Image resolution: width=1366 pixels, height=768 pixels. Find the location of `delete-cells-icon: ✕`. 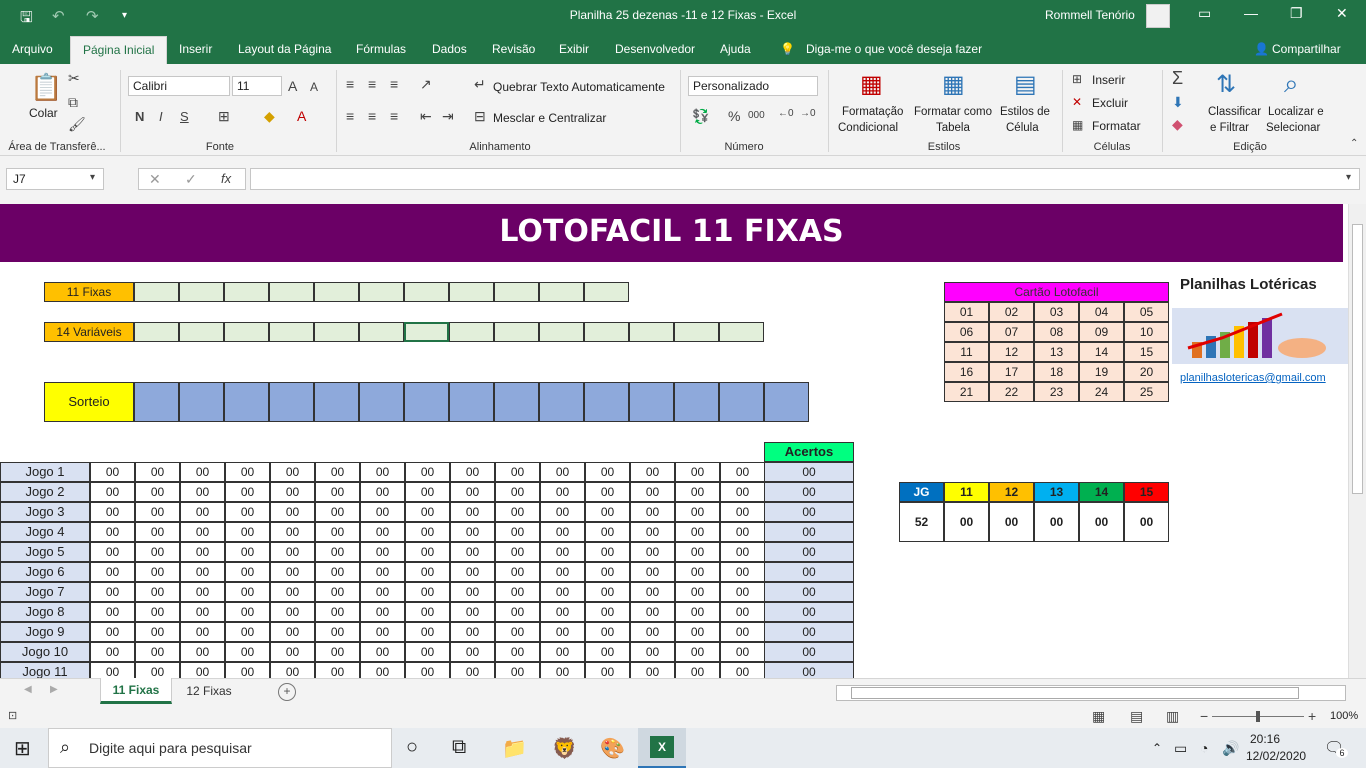

delete-cells-icon: ✕ is located at coordinates (1077, 102).